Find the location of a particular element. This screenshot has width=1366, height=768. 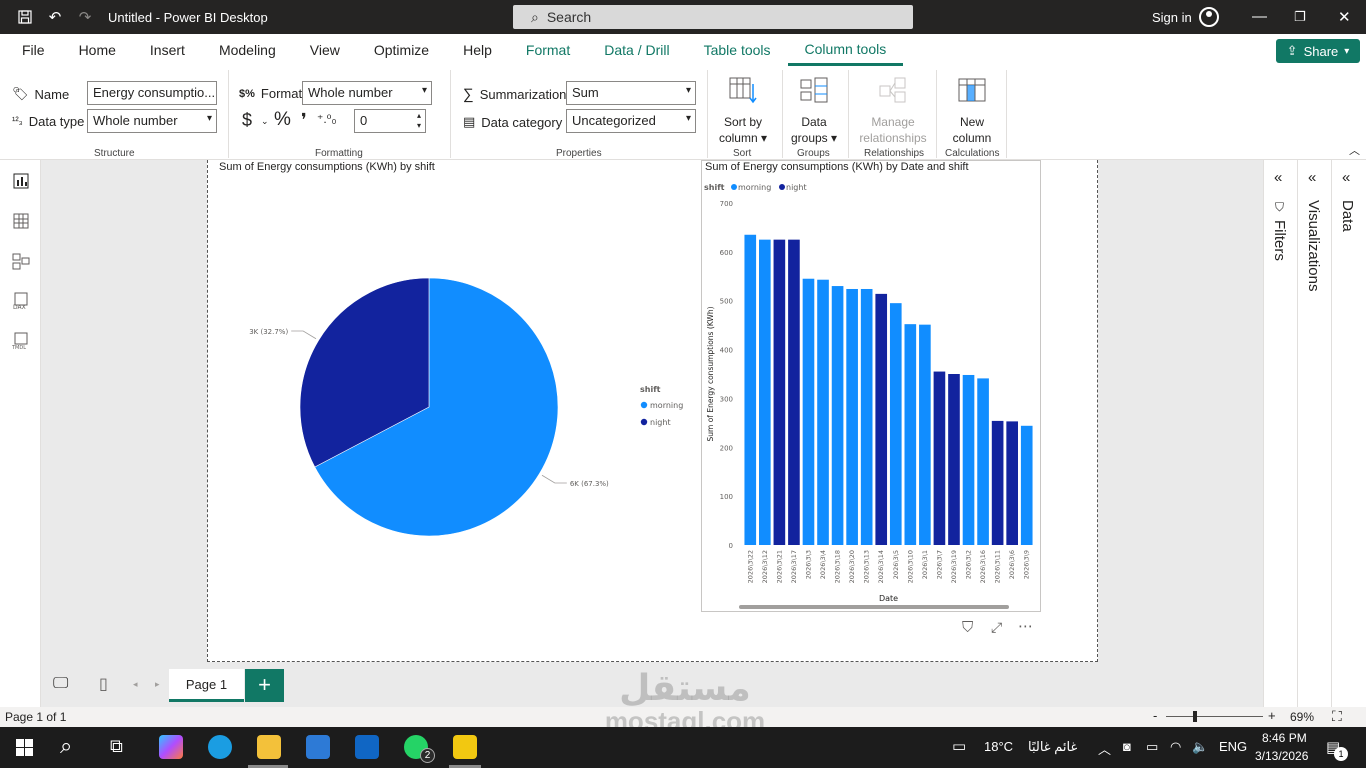

visualizations-pane: « Visualizations is located at coordinates (1314, 433).